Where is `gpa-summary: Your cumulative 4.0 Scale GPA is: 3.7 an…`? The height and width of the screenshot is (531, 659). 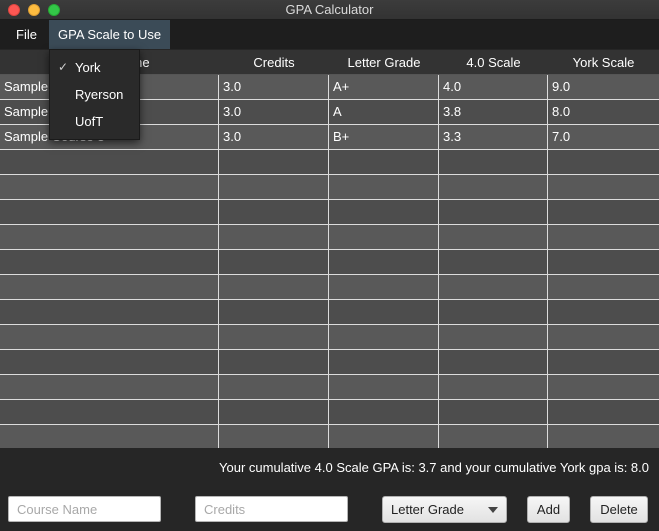 gpa-summary: Your cumulative 4.0 Scale GPA is: 3.7 an… is located at coordinates (434, 467).